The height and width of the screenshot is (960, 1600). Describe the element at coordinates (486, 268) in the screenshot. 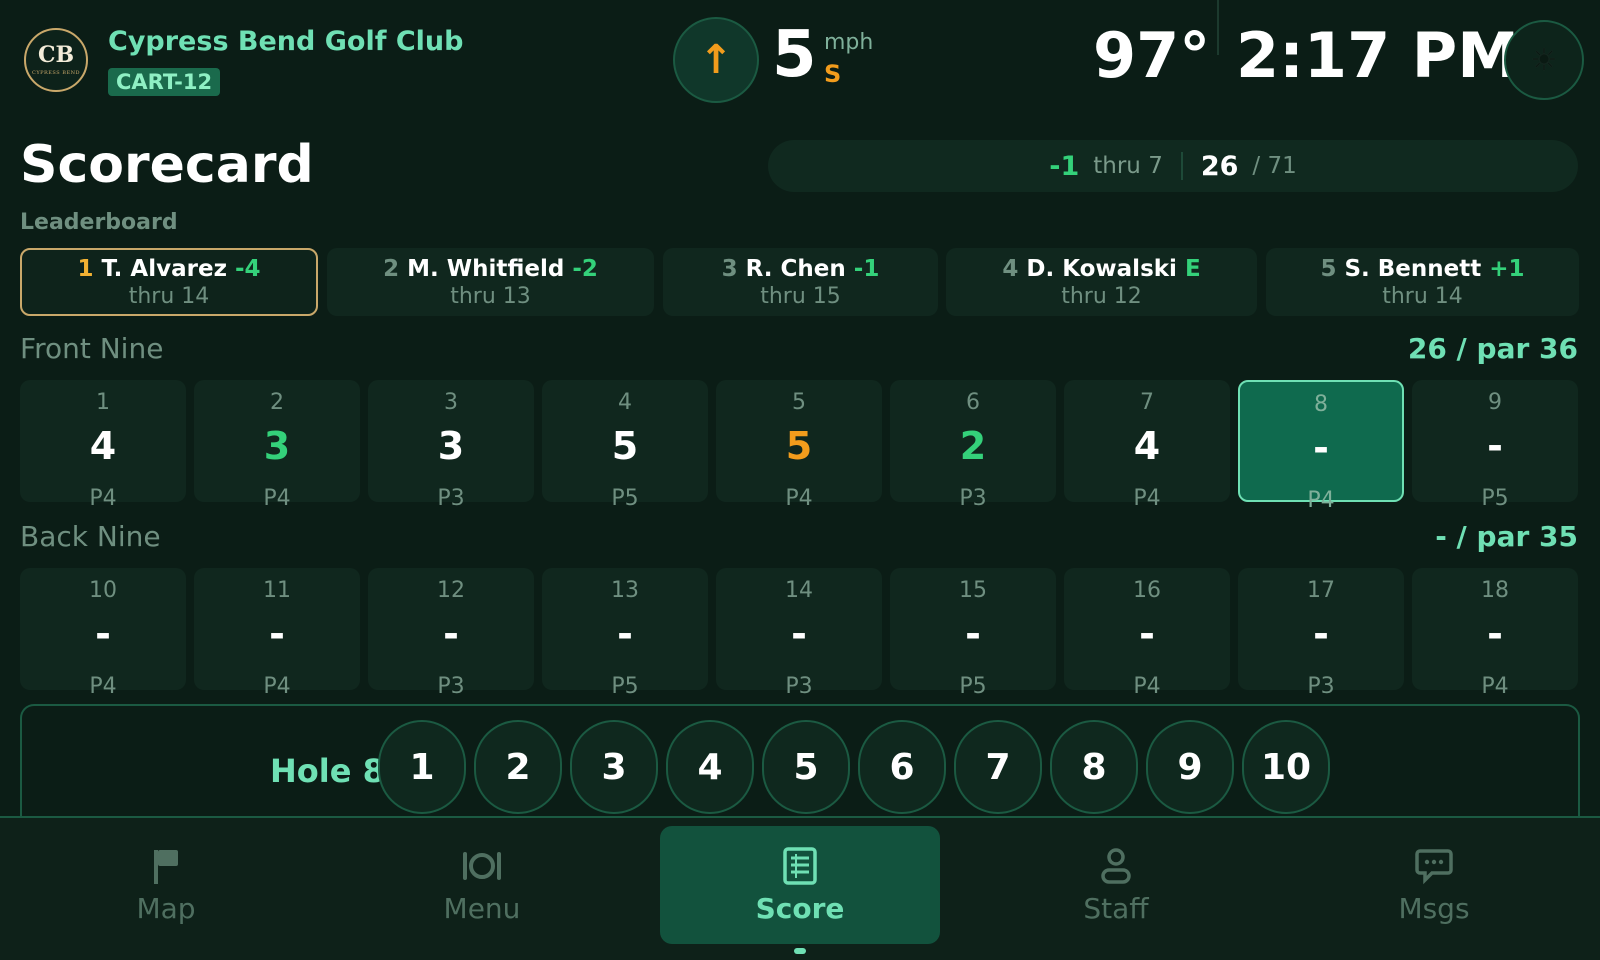

I see `leader-name: M. Whitfield` at that location.